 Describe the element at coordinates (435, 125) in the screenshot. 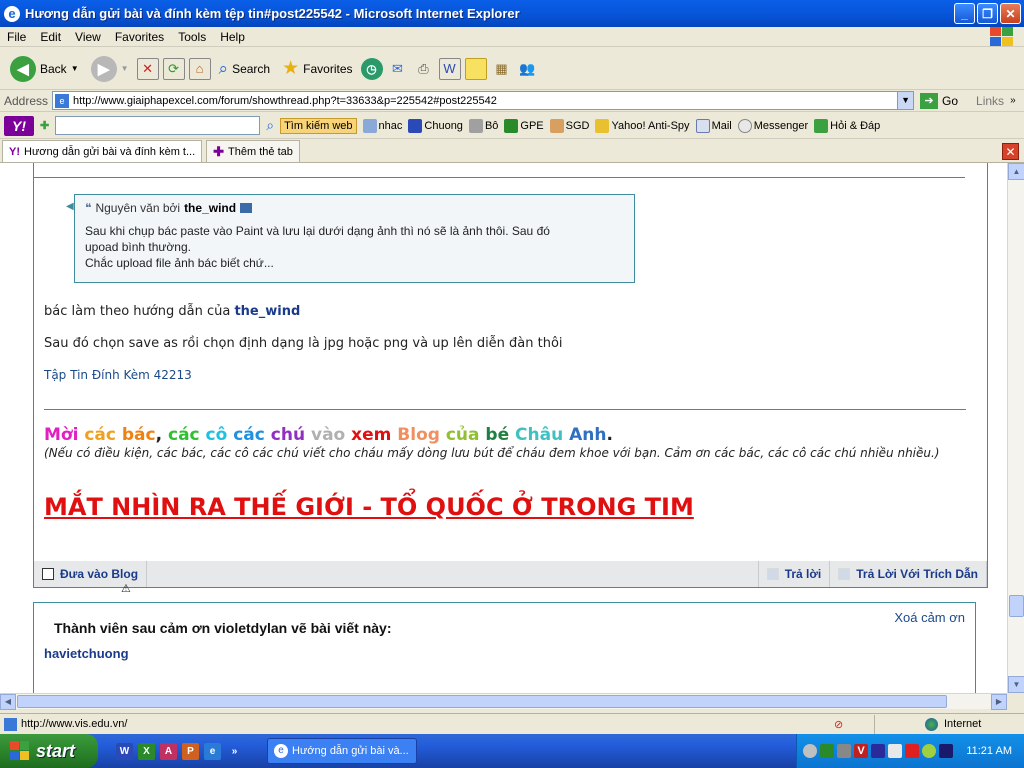

I see `yahoo-item-chuong: Chuong` at that location.